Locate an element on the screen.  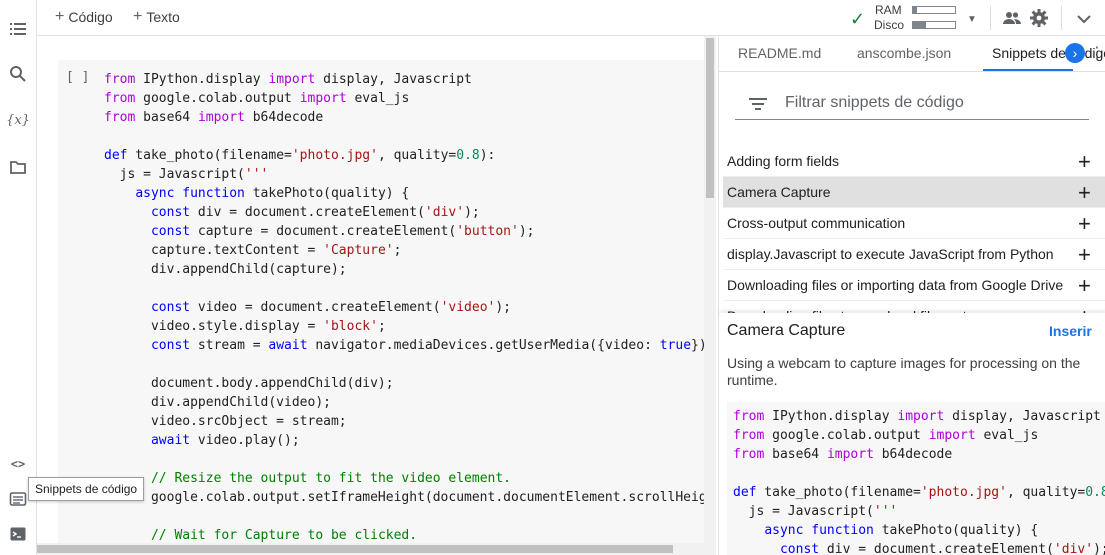
gear-icon is located at coordinates (1039, 18).